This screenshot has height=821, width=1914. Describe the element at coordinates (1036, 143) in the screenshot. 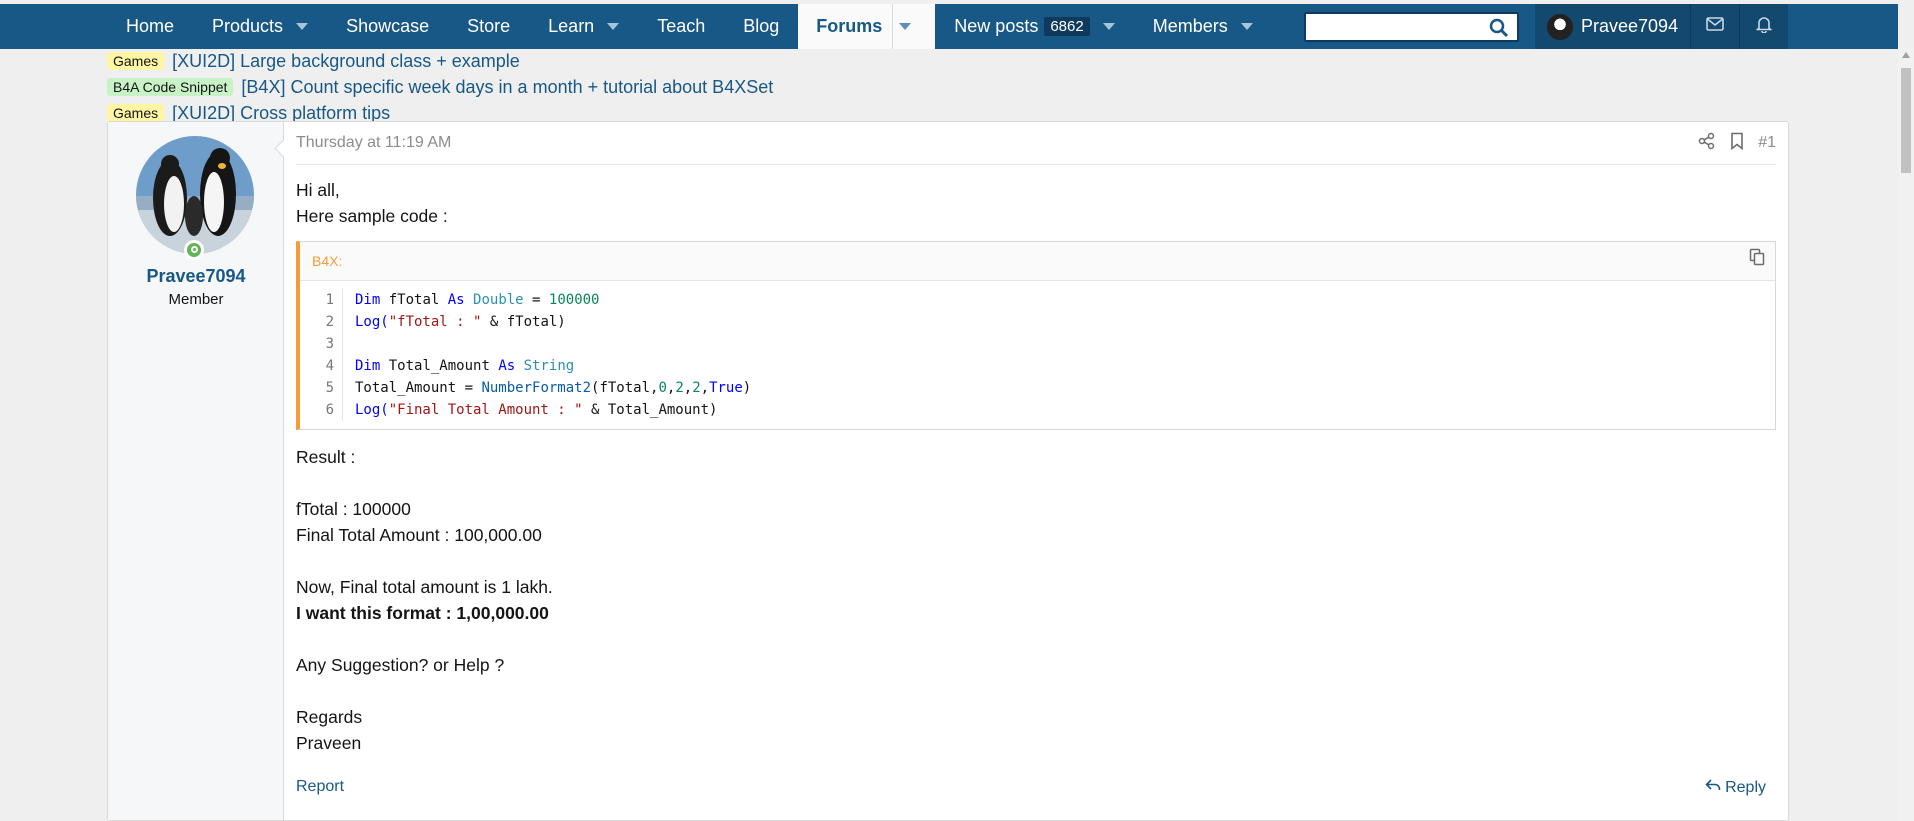

I see `post-header: Thursday at 11:19 AM #1` at that location.